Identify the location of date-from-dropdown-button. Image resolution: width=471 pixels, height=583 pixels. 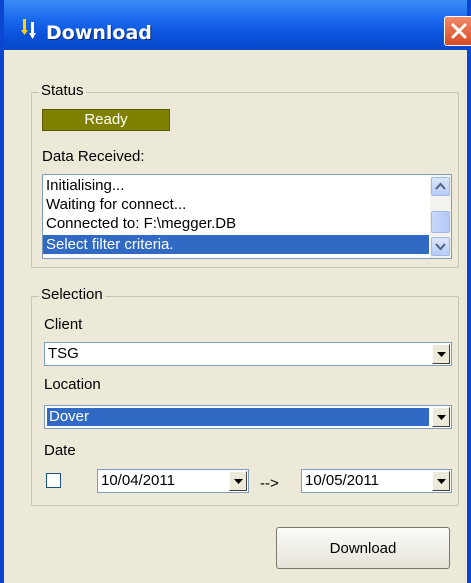
(238, 481).